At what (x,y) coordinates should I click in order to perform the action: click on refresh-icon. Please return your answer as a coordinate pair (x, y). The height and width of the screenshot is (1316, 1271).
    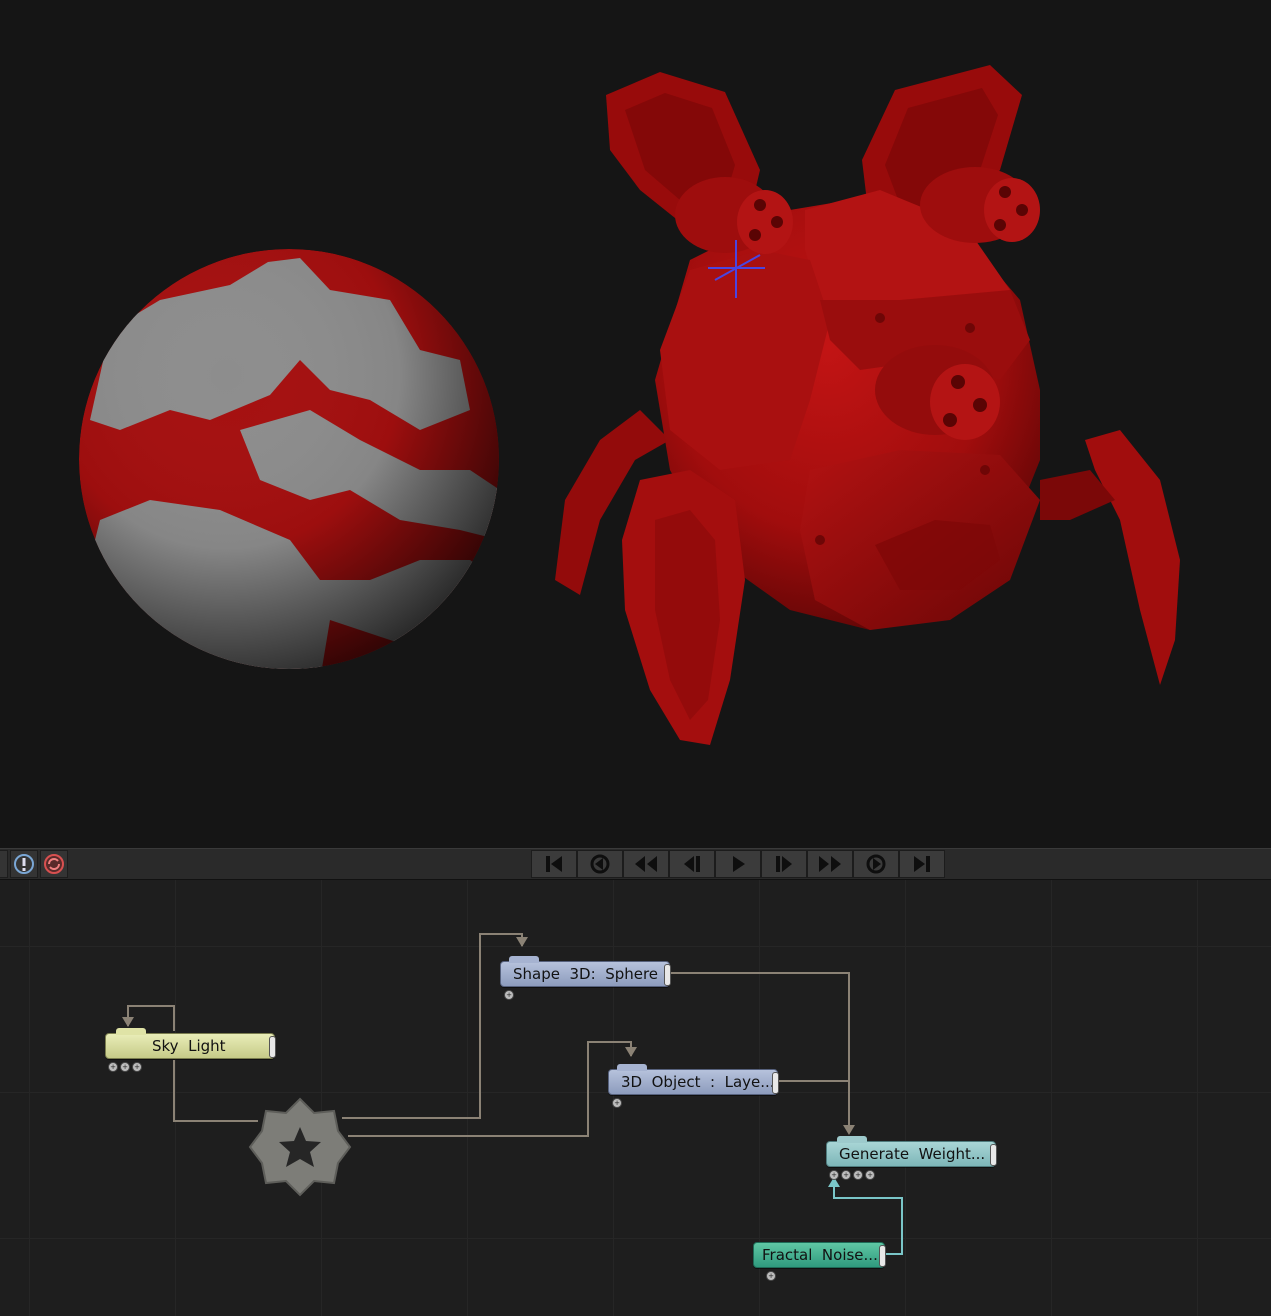
    Looking at the image, I should click on (54, 864).